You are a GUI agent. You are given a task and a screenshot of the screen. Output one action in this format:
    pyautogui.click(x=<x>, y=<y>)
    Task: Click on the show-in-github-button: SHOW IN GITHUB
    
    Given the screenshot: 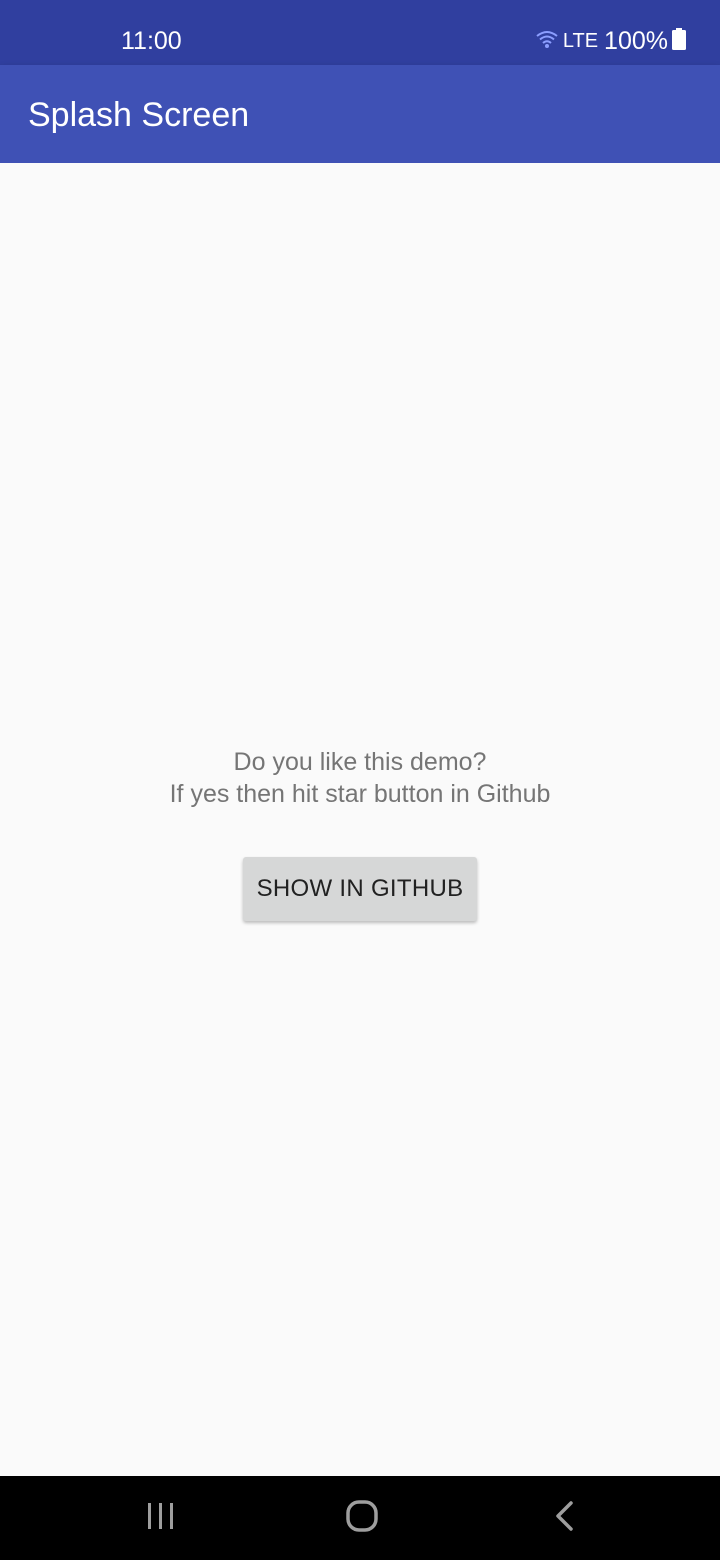 What is the action you would take?
    pyautogui.click(x=360, y=889)
    